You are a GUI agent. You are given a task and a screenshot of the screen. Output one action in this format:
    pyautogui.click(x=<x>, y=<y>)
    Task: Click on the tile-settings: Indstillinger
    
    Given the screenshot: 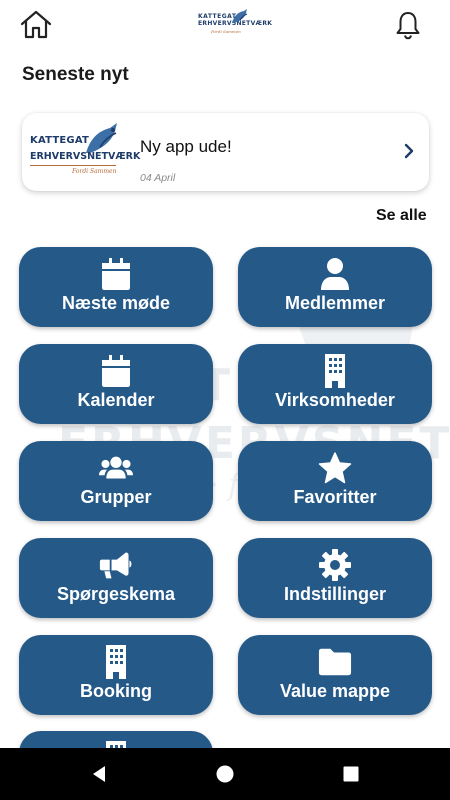 What is the action you would take?
    pyautogui.click(x=335, y=578)
    